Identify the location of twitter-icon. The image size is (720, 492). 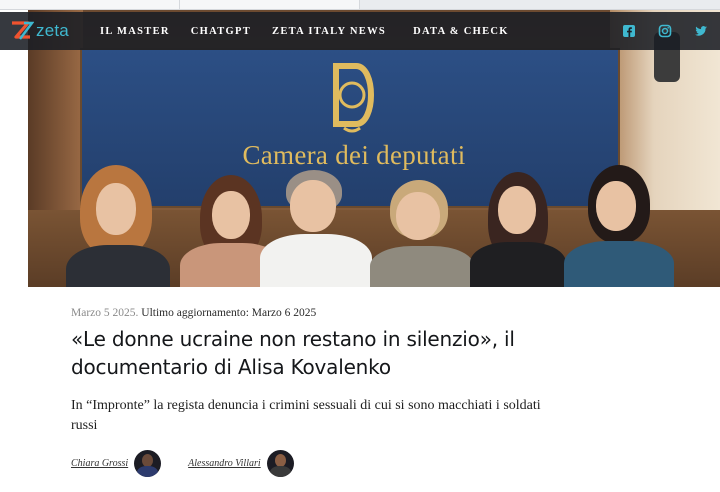
(701, 31).